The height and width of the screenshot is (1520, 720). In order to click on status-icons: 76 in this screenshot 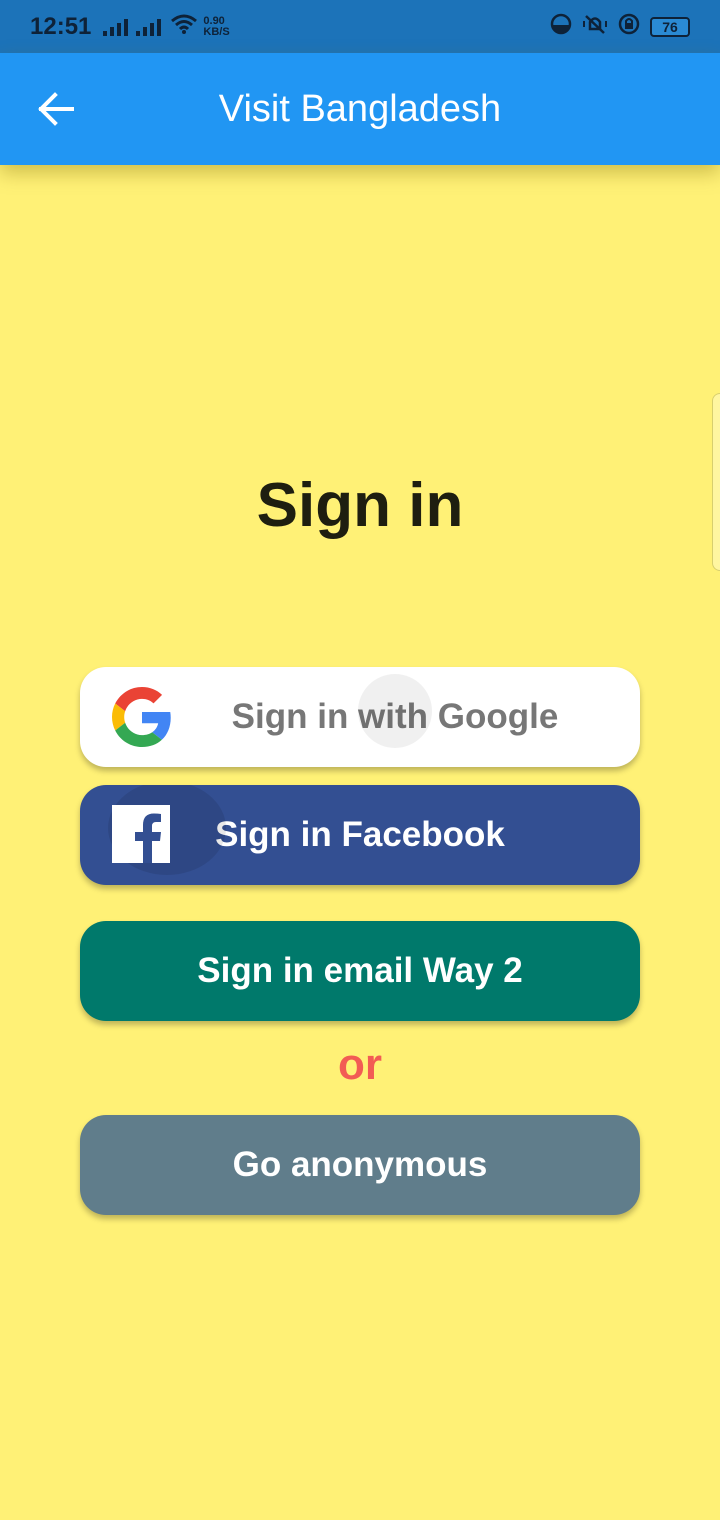, I will do `click(620, 26)`.